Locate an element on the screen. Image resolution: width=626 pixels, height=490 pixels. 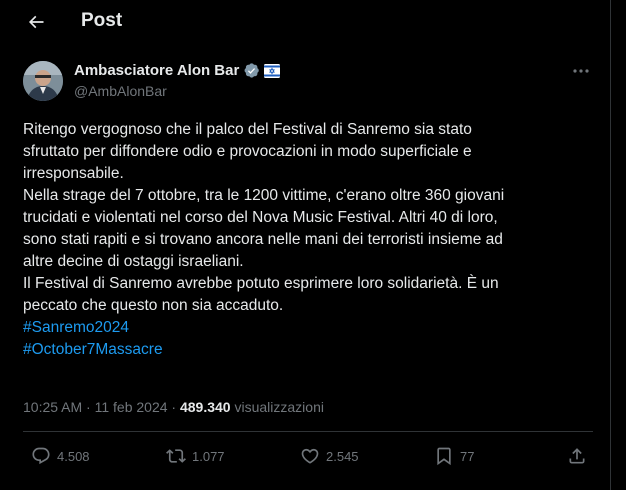
back-button is located at coordinates (36, 22).